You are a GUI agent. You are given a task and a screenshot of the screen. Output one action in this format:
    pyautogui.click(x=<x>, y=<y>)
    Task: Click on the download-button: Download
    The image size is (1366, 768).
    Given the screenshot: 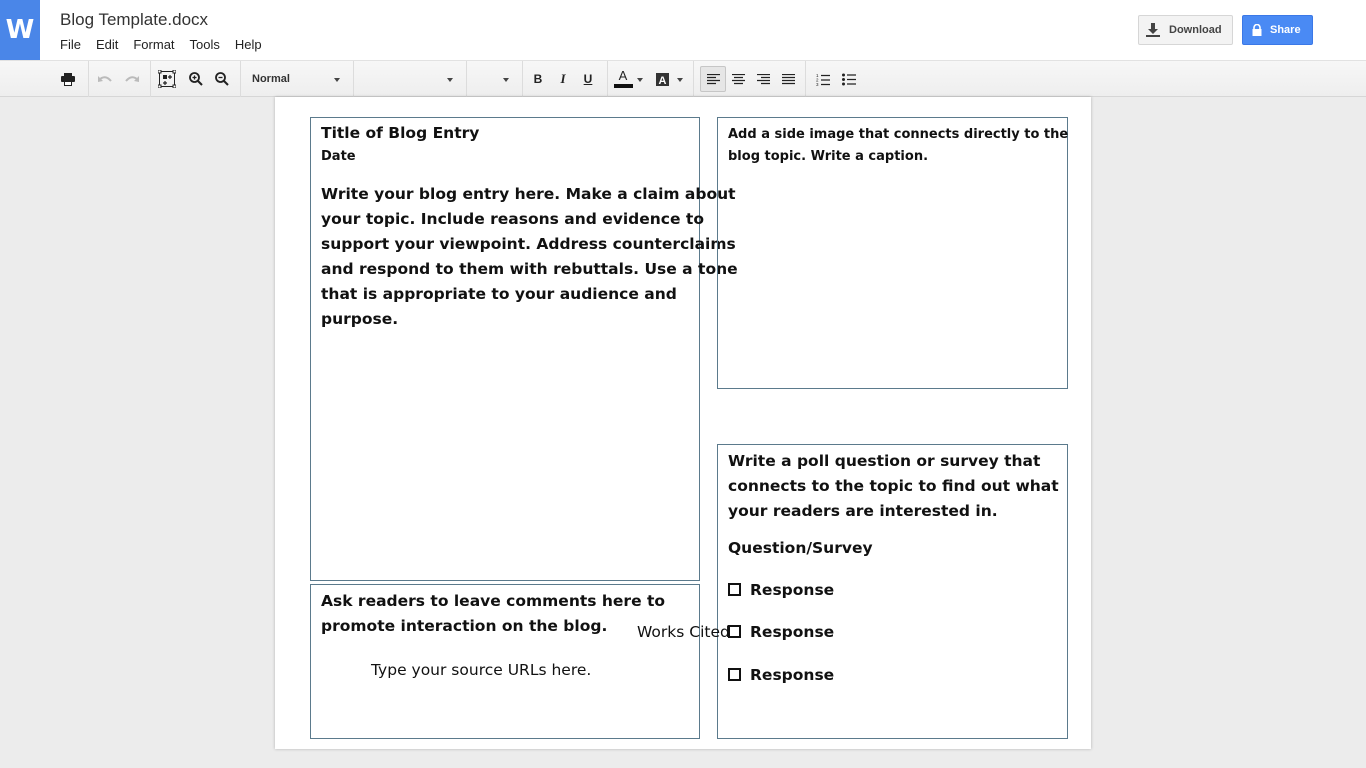 What is the action you would take?
    pyautogui.click(x=1185, y=30)
    